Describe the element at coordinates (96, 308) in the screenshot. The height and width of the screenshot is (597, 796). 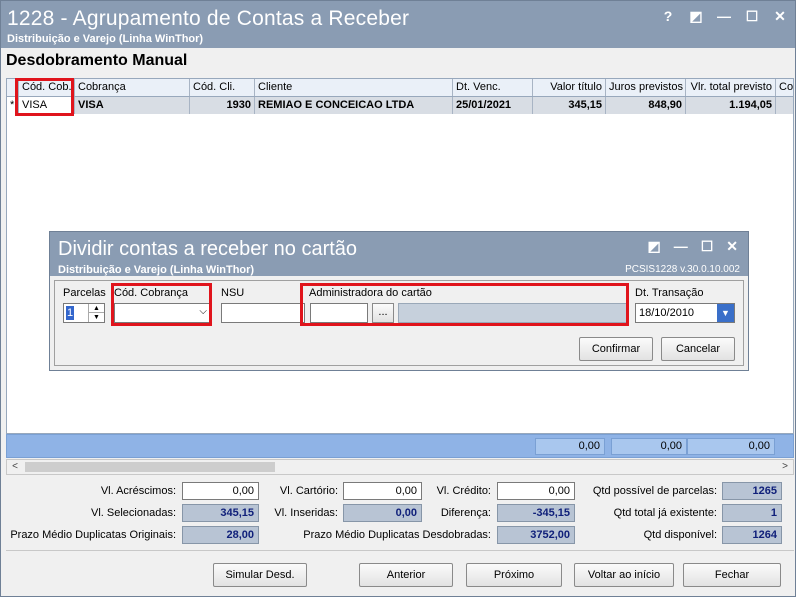
I see `spinner-up-icon: ▲` at that location.